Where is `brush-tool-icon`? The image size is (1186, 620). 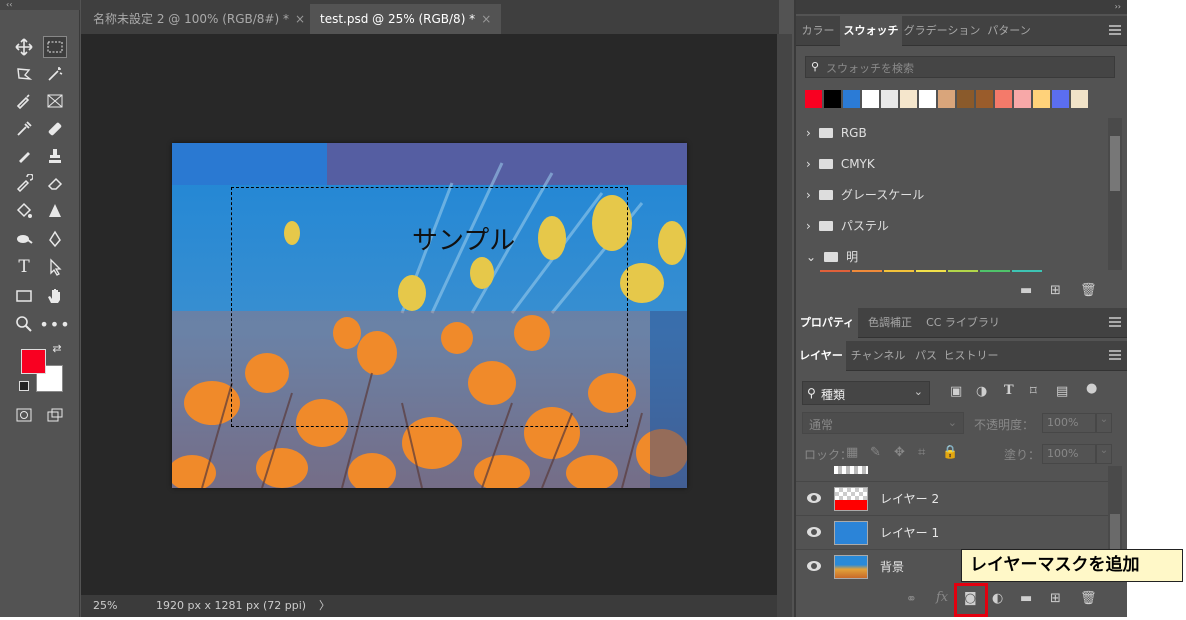 brush-tool-icon is located at coordinates (24, 156).